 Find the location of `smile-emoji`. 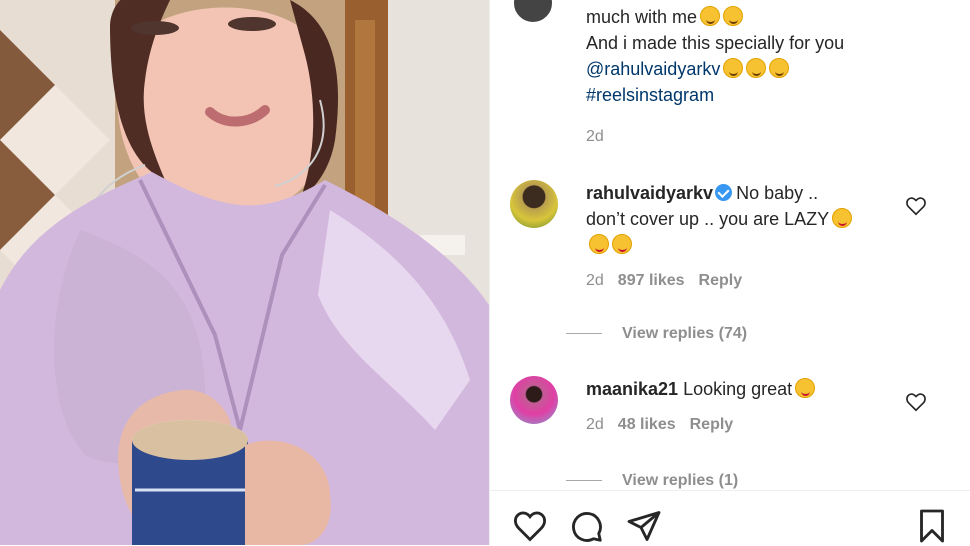

smile-emoji is located at coordinates (756, 68).